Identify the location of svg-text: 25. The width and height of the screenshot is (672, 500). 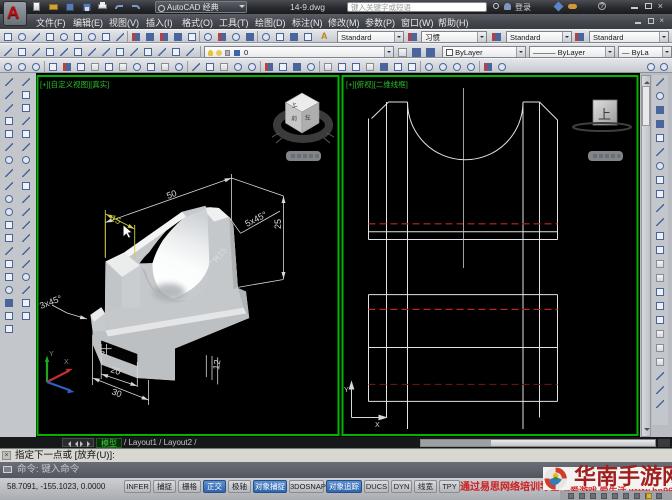
(278, 224).